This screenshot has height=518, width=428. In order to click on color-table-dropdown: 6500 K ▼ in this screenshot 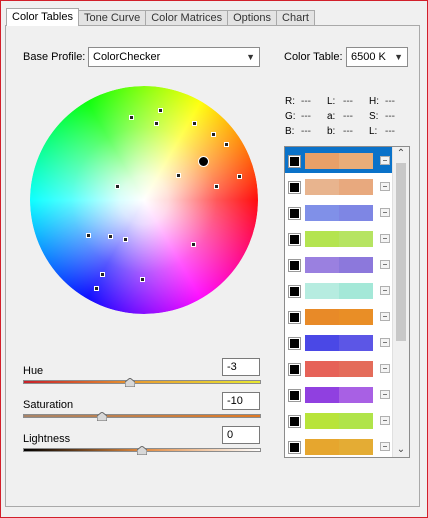, I will do `click(377, 57)`.